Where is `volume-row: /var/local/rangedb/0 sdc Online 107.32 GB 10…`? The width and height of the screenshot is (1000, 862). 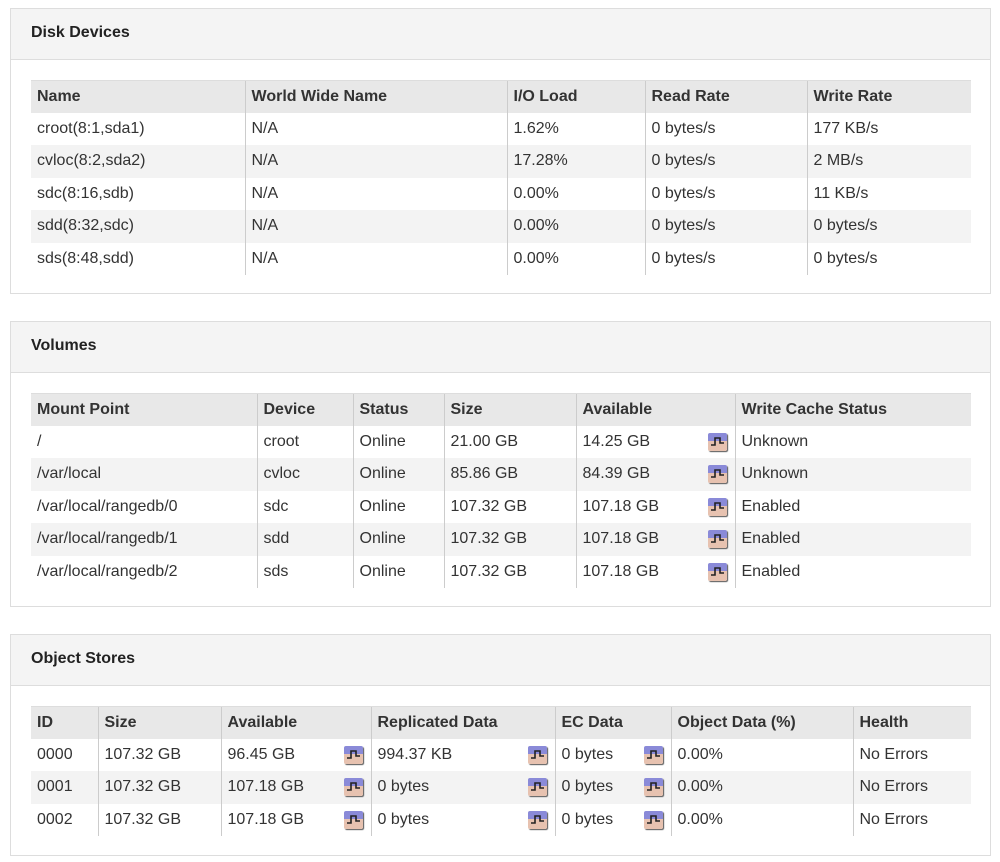 volume-row: /var/local/rangedb/0 sdc Online 107.32 GB 10… is located at coordinates (501, 506).